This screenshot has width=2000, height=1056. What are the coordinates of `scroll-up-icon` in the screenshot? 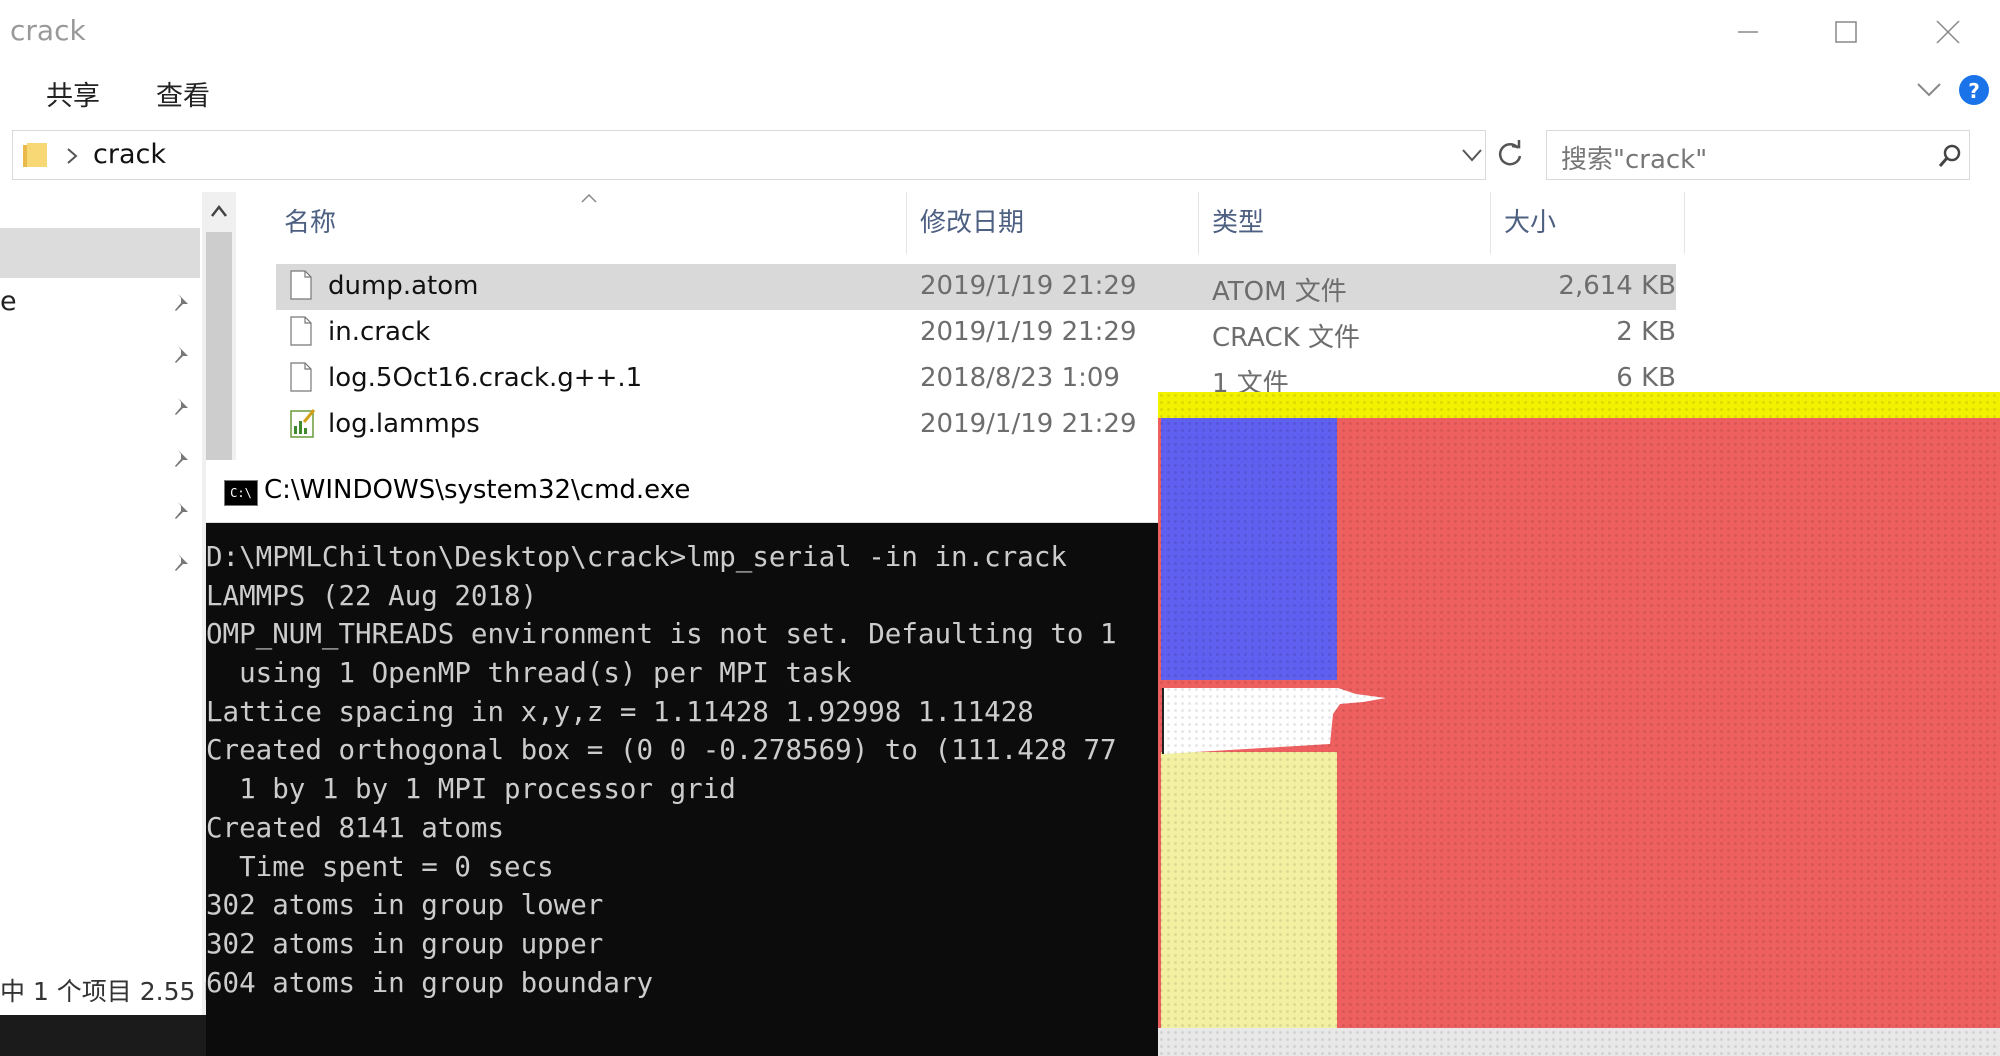 It's located at (219, 211).